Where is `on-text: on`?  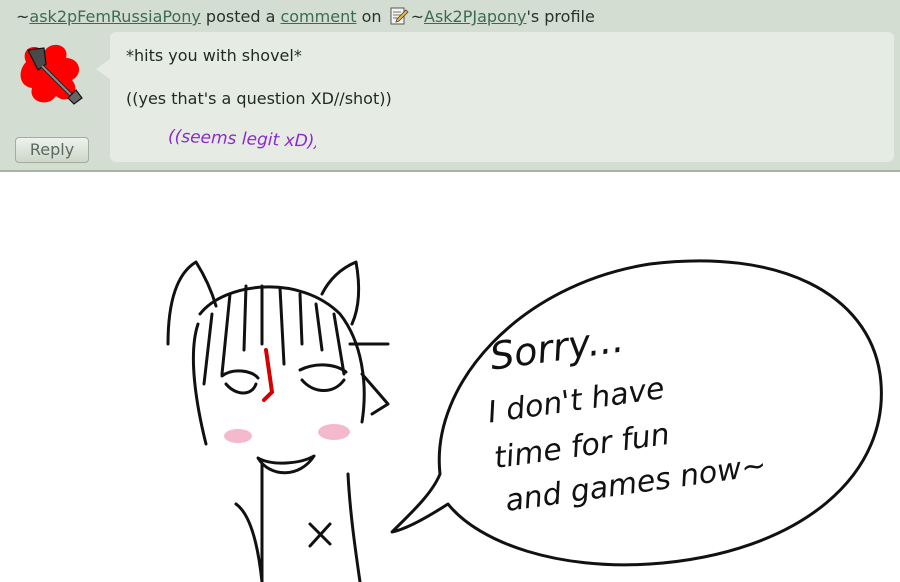
on-text: on is located at coordinates (371, 16).